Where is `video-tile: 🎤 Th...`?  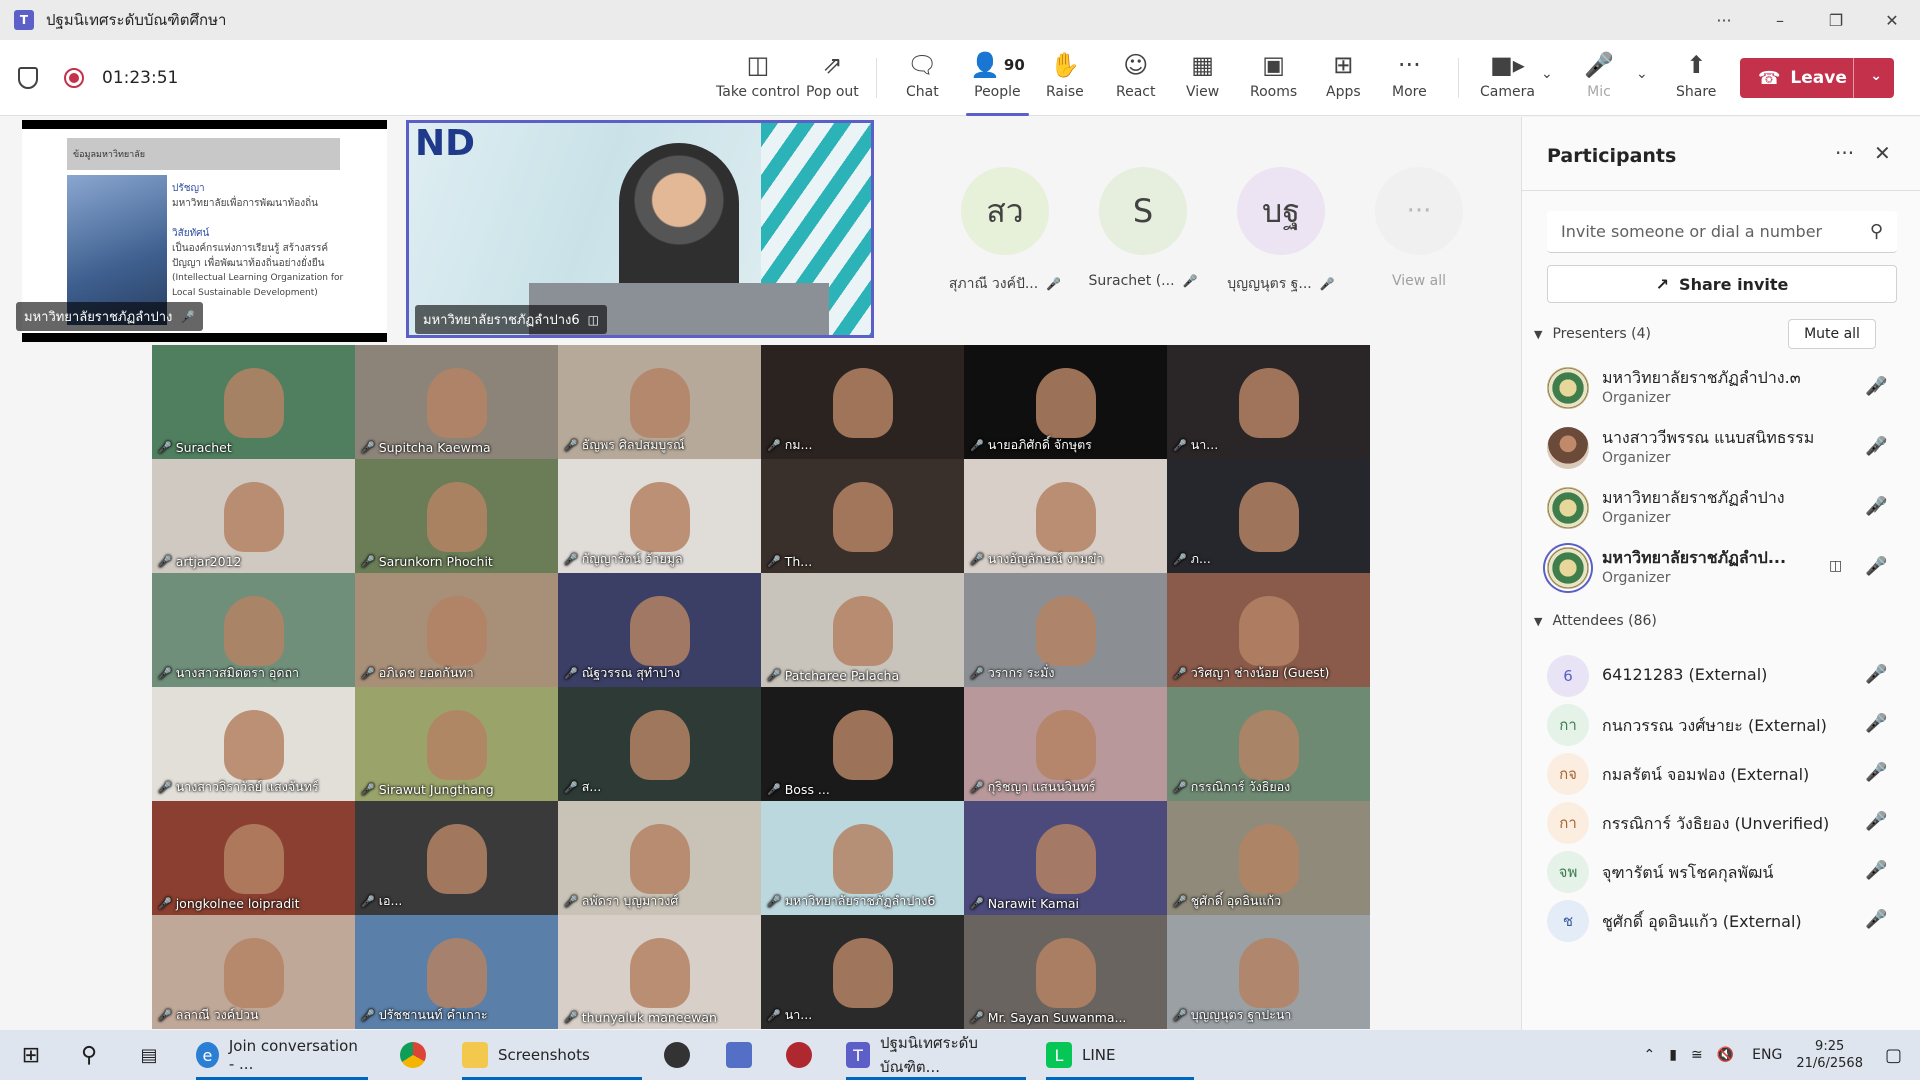 video-tile: 🎤 Th... is located at coordinates (862, 516).